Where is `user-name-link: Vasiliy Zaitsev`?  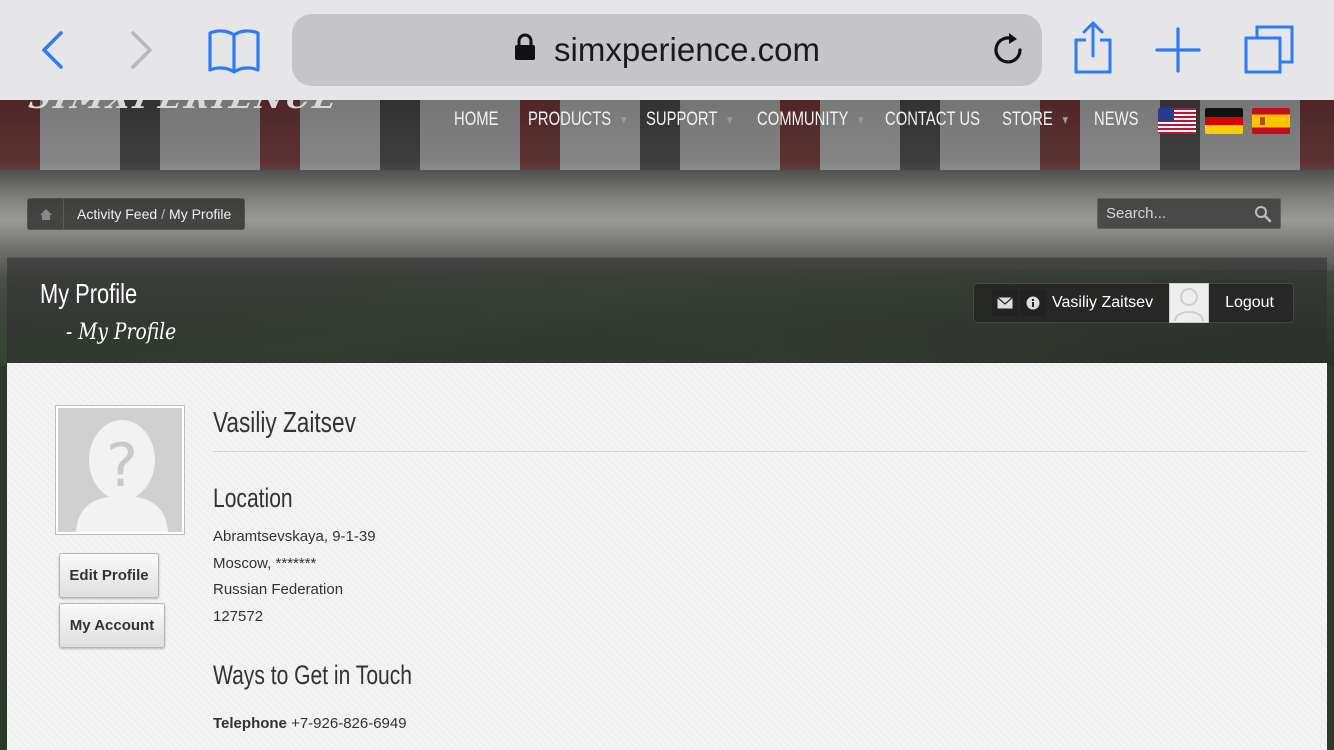 user-name-link: Vasiliy Zaitsev is located at coordinates (1102, 303).